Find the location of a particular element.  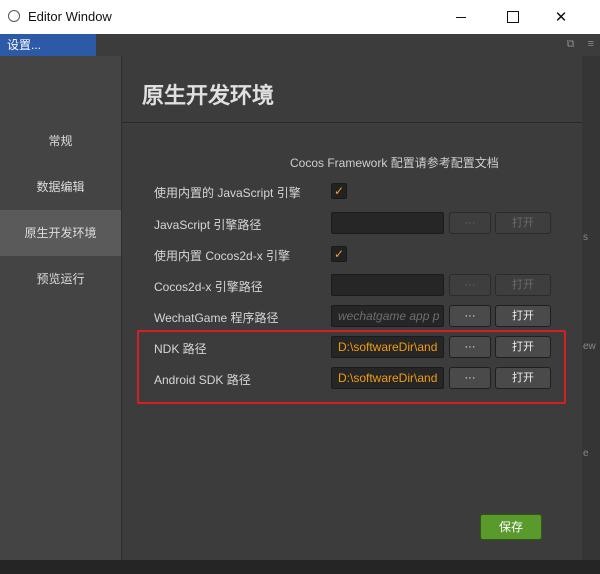

cocos-engine-open-button: 打开 is located at coordinates (523, 285).